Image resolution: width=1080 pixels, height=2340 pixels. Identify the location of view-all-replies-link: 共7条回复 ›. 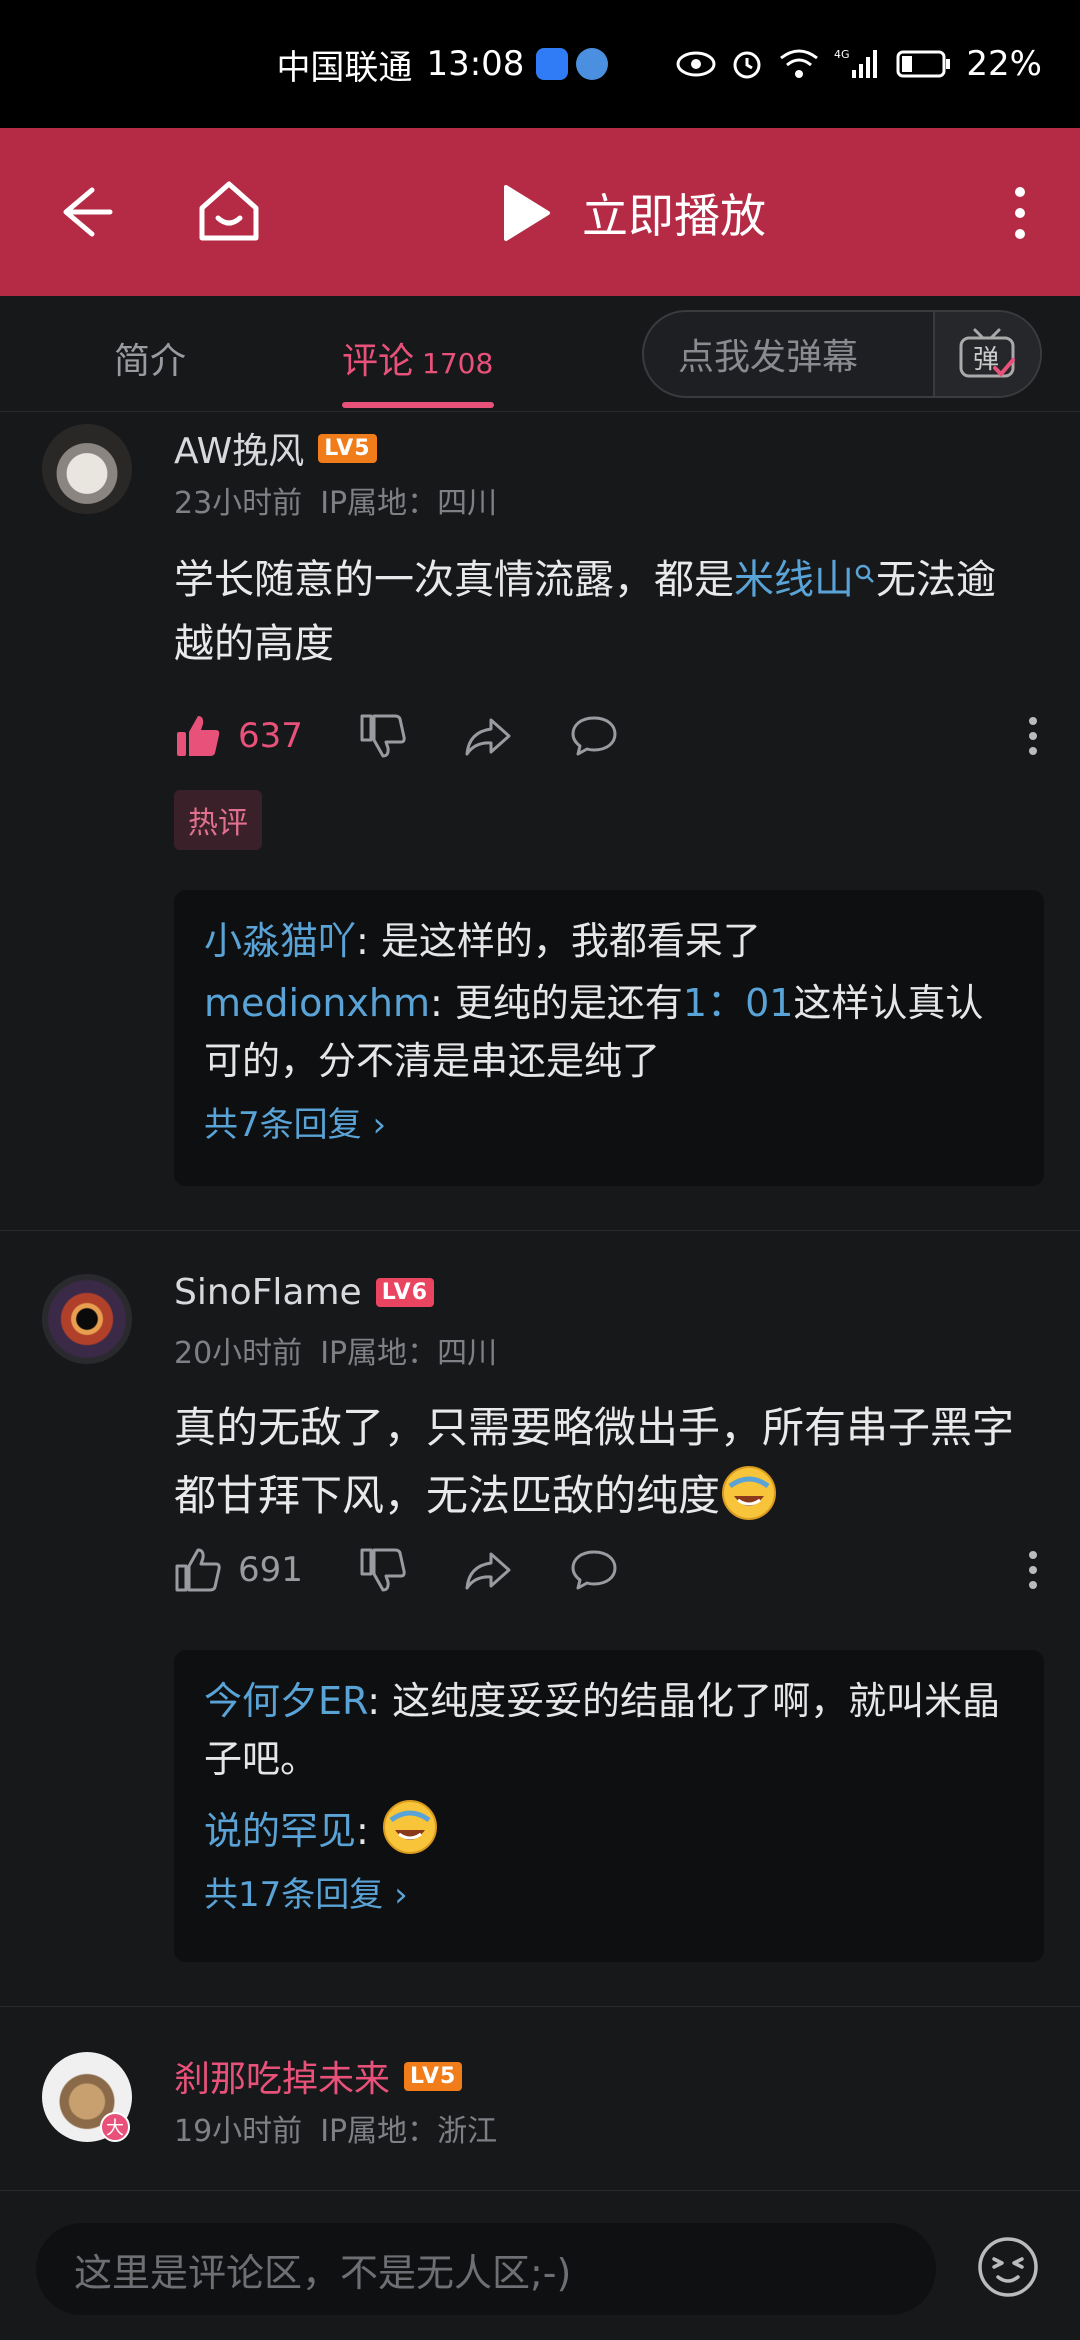
(609, 1125).